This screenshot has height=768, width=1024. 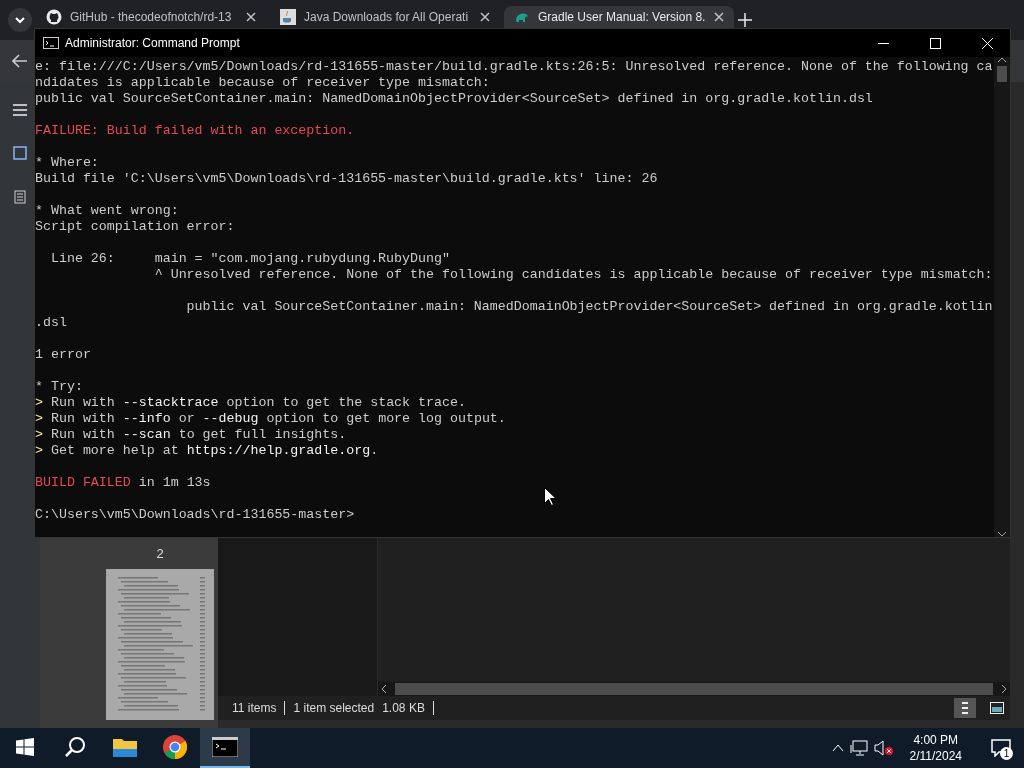 I want to click on list-icon, so click(x=20, y=197).